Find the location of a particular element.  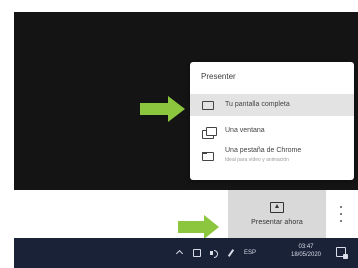

system-tray: ESP is located at coordinates (216, 253).